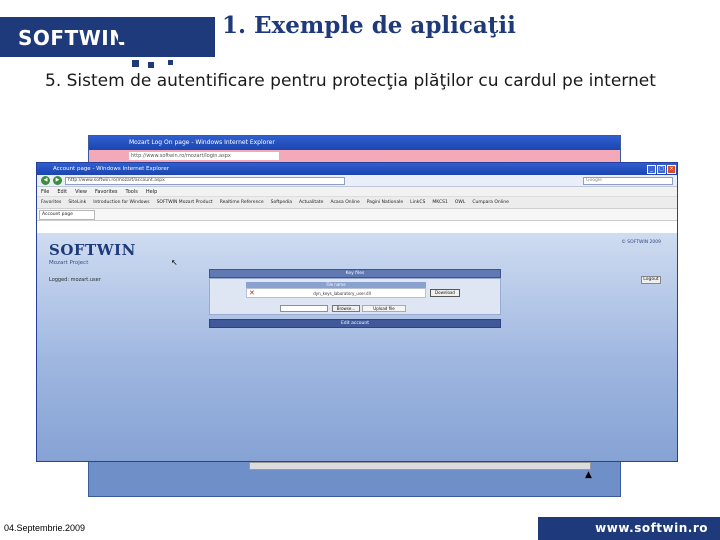 This screenshot has width=720, height=540. Describe the element at coordinates (45, 192) in the screenshot. I see `menu-file: File` at that location.